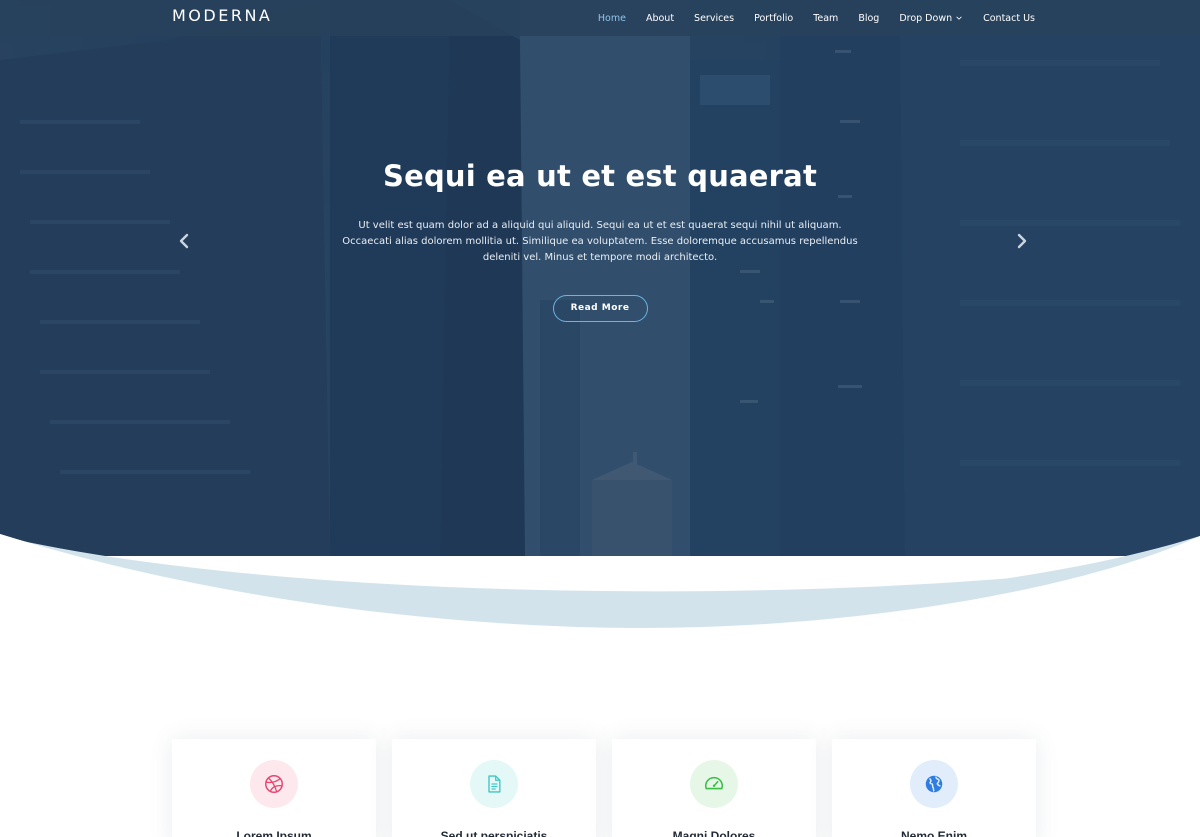 The width and height of the screenshot is (1200, 837). What do you see at coordinates (184, 241) in the screenshot?
I see `carousel-prev-chevron-left-icon` at bounding box center [184, 241].